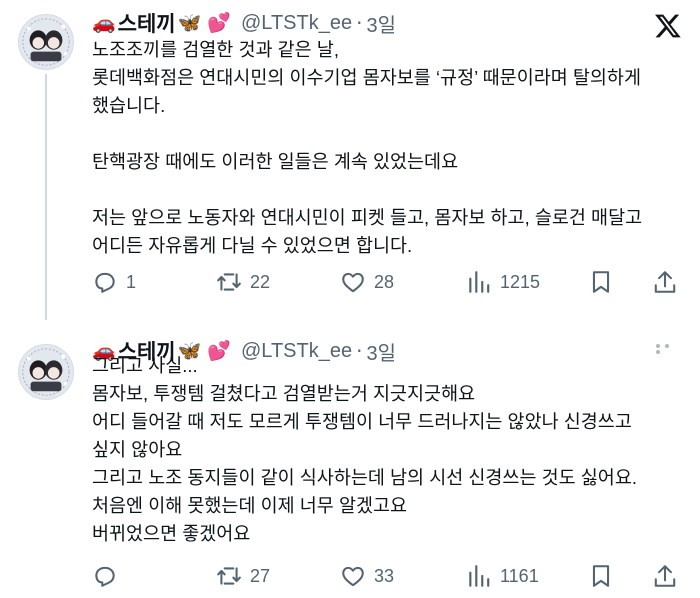 Image resolution: width=700 pixels, height=598 pixels. What do you see at coordinates (204, 22) in the screenshot?
I see `butterfly-heart-emoji: 🦋 💕` at bounding box center [204, 22].